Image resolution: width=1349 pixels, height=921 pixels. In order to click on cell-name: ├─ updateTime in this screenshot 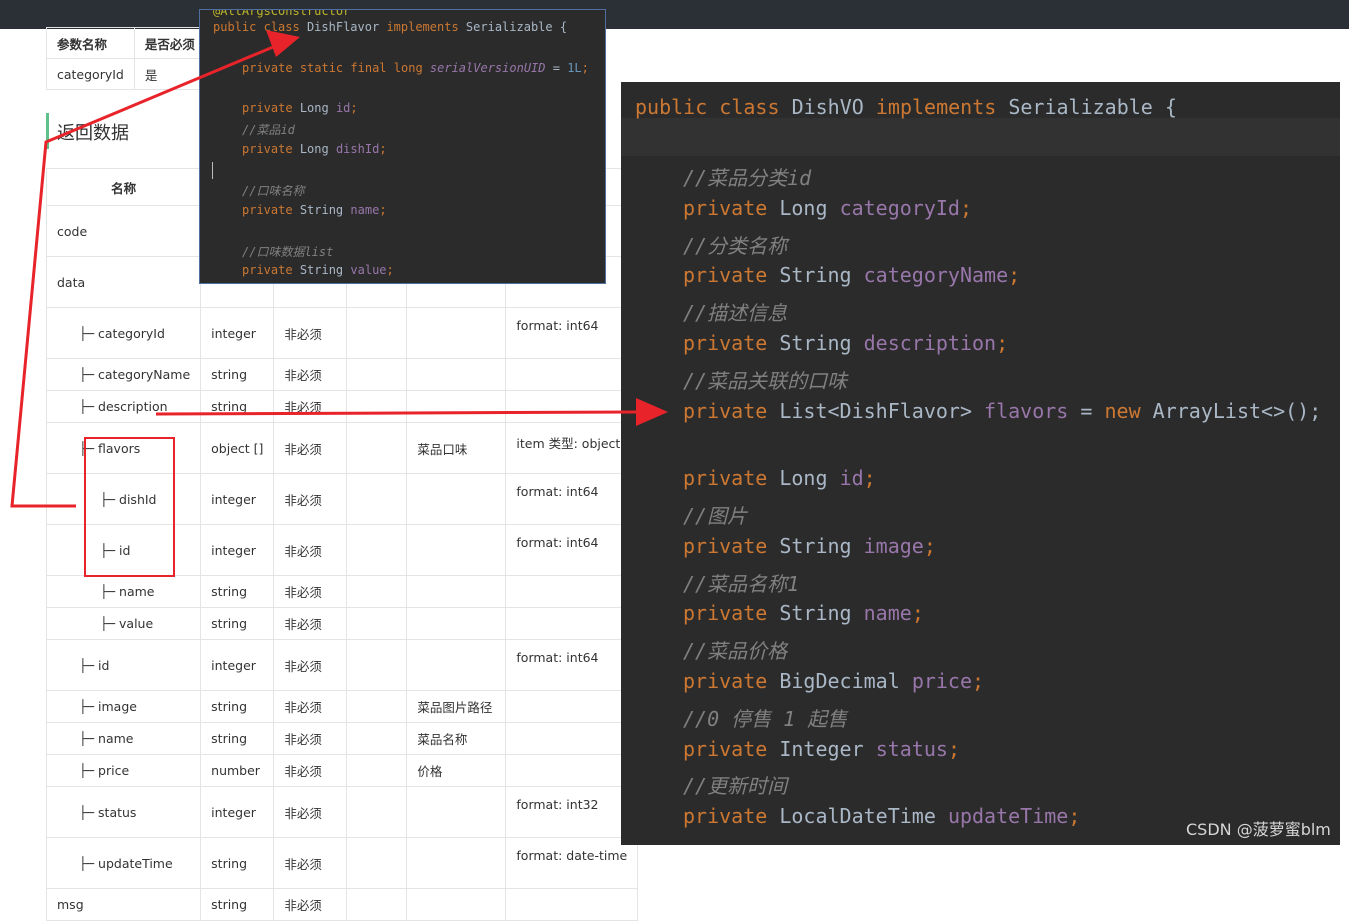, I will do `click(123, 863)`.